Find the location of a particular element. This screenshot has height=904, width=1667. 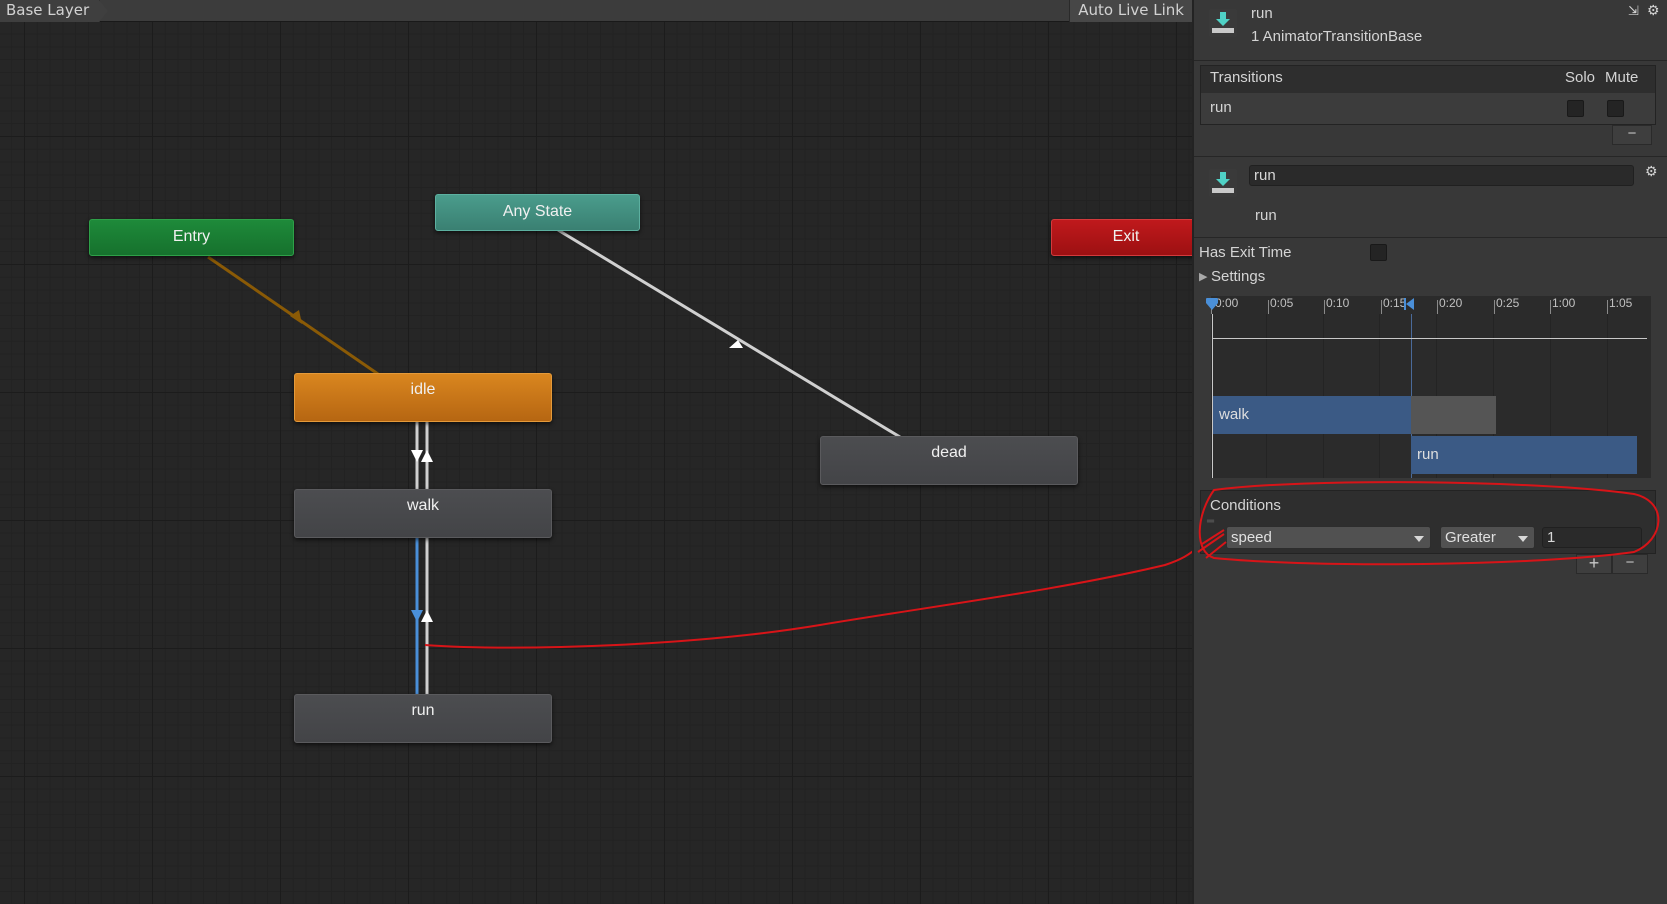

inspector-title: run is located at coordinates (1262, 13).